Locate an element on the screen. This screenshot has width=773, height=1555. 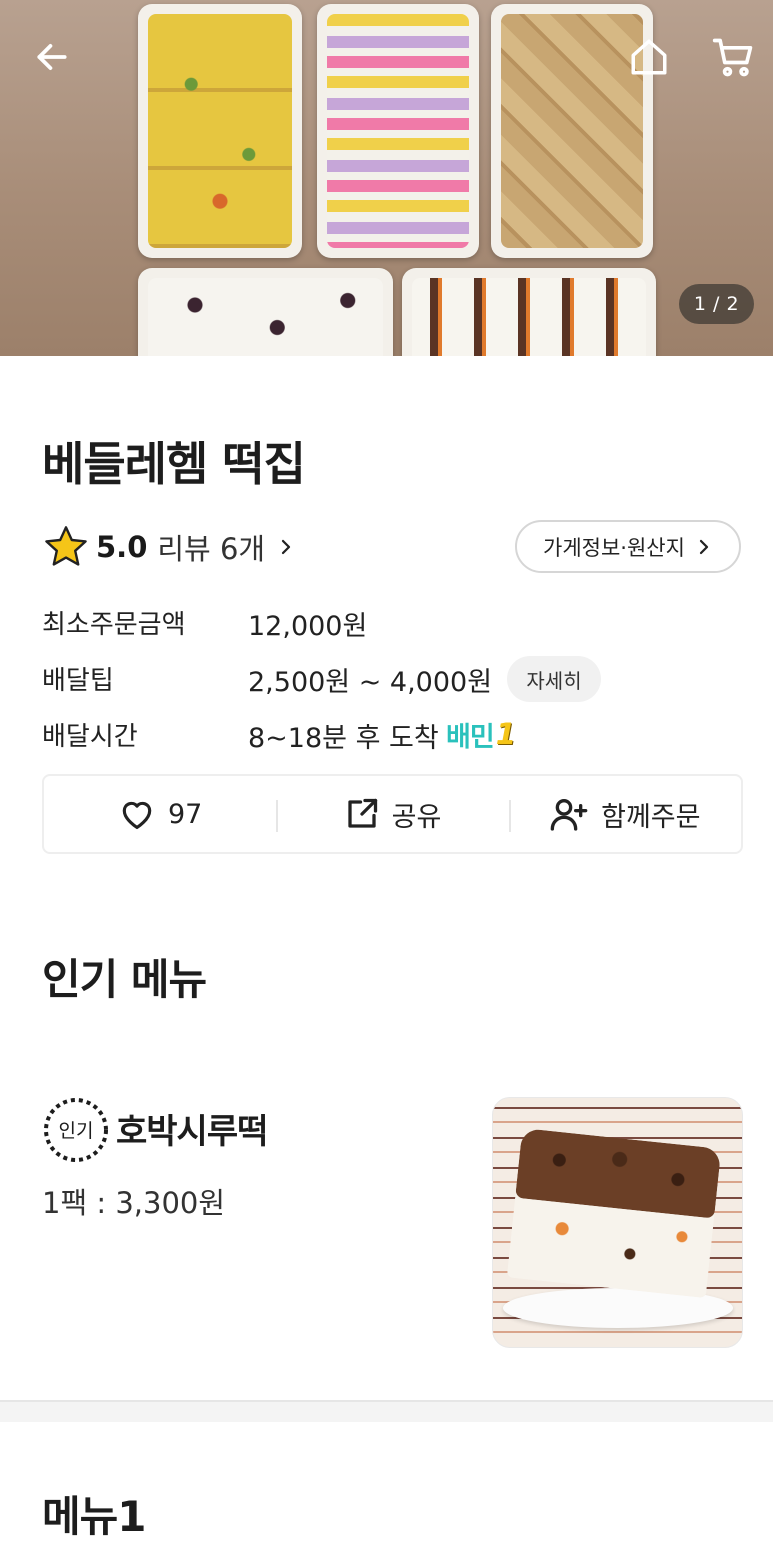
arrow-left-icon is located at coordinates (52, 57).